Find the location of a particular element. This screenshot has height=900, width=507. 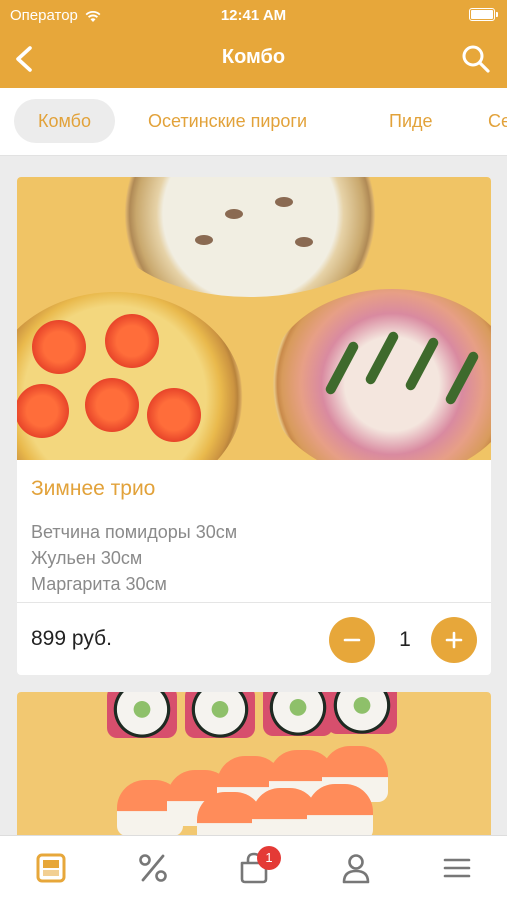

pizza-margarita-image is located at coordinates (130, 376).